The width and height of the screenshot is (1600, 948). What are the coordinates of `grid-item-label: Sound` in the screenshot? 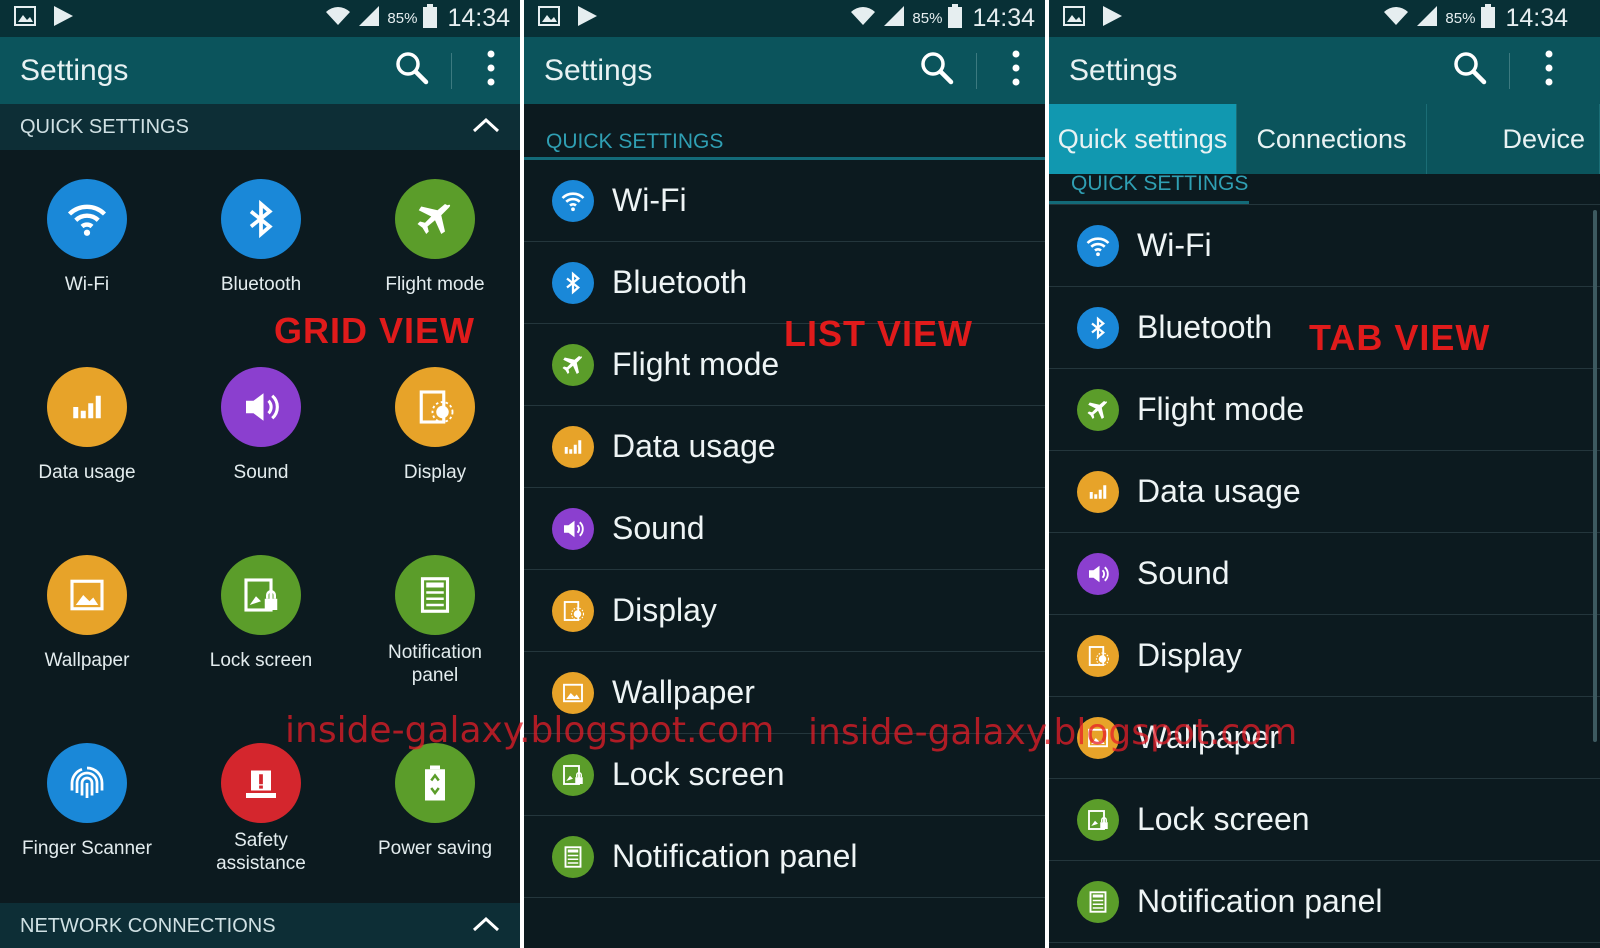 It's located at (261, 472).